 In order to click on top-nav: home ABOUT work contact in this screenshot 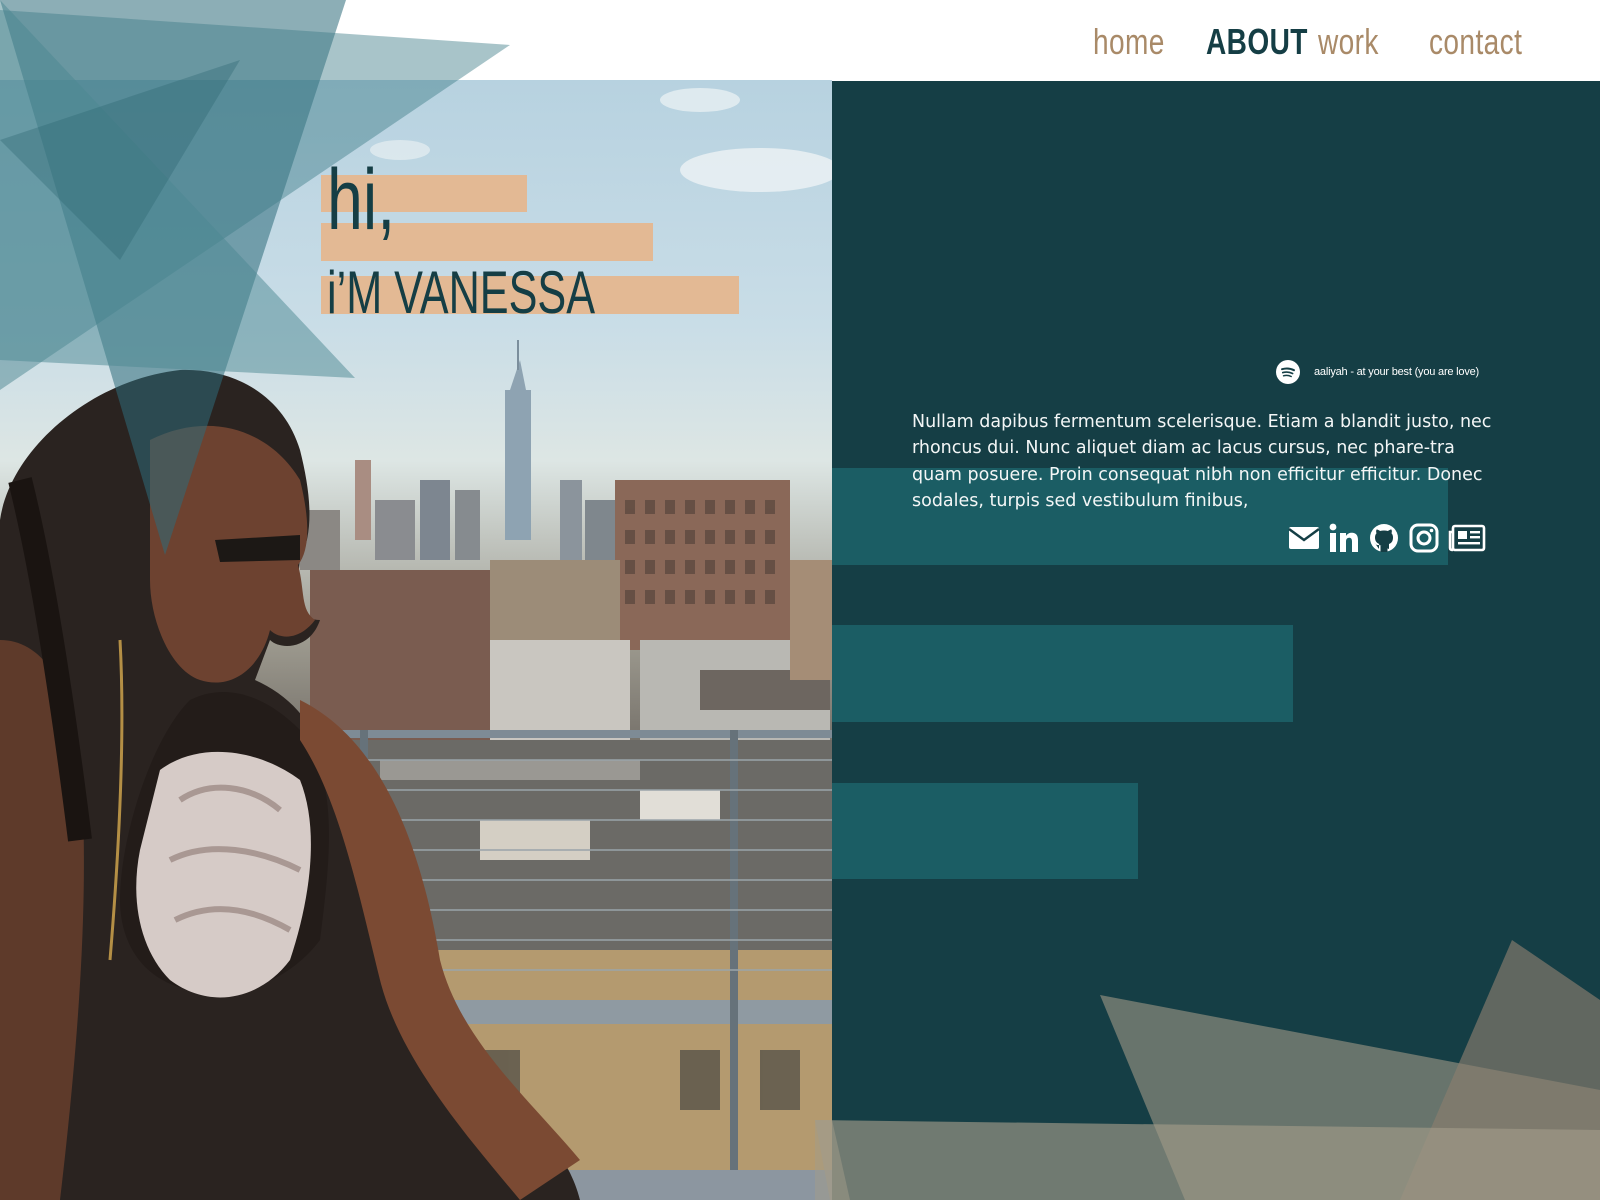, I will do `click(800, 40)`.